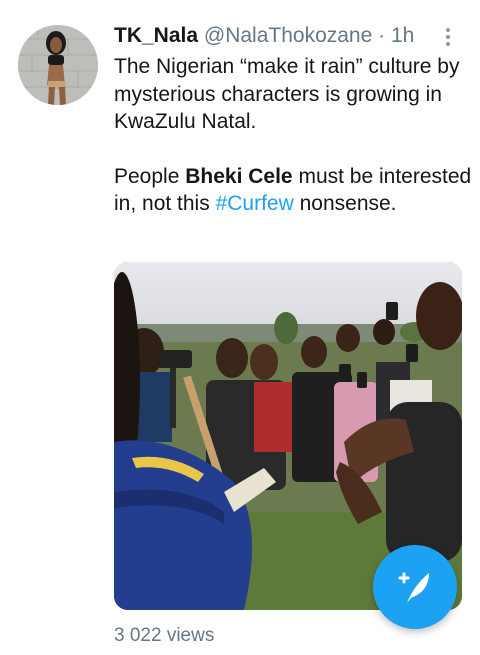  What do you see at coordinates (345, 203) in the screenshot?
I see `text-suffix: nonsense.` at bounding box center [345, 203].